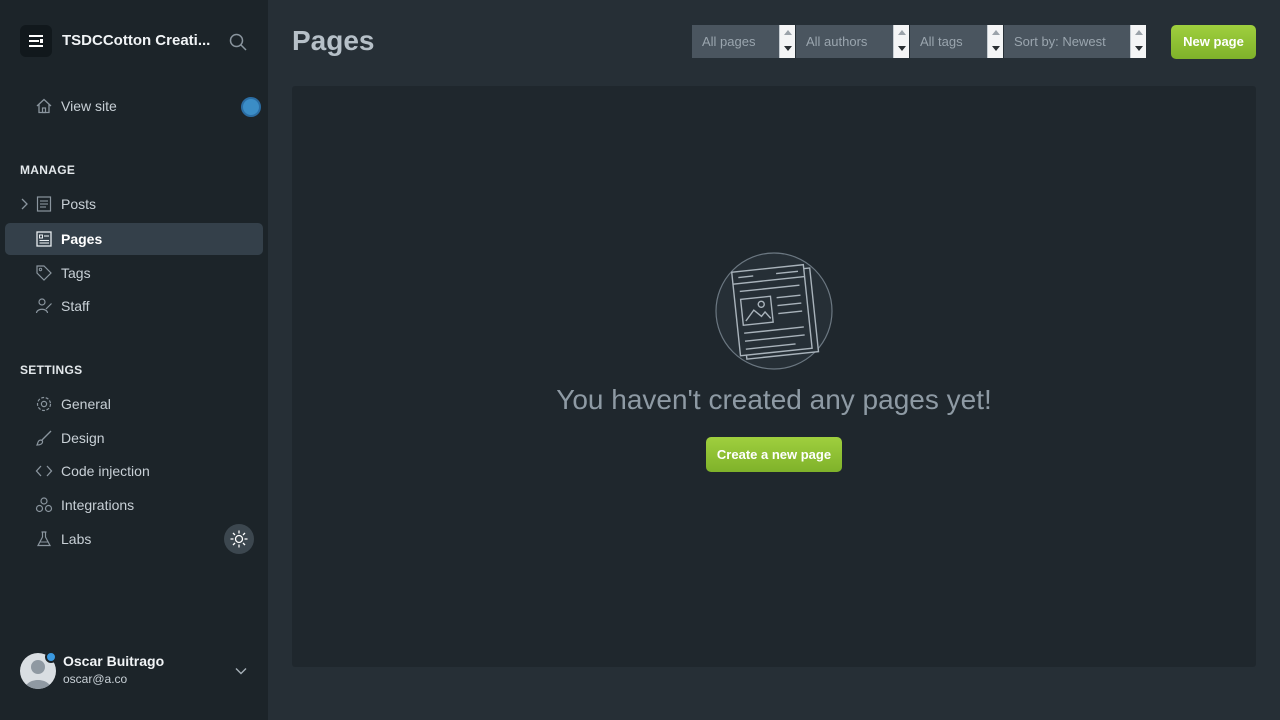 Image resolution: width=1280 pixels, height=720 pixels. I want to click on sidebar-item-pages: Pages, so click(134, 239).